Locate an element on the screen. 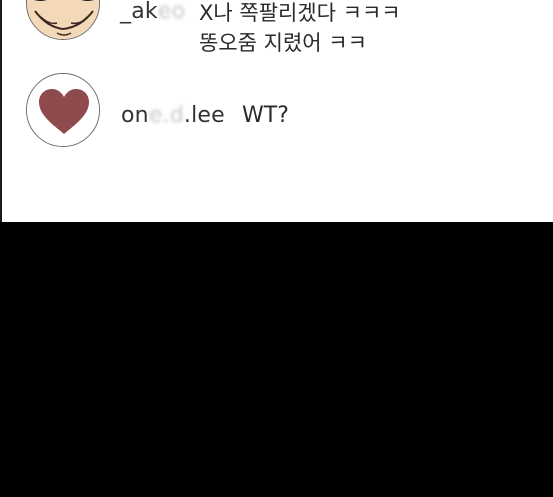 The width and height of the screenshot is (553, 497). heart-icon is located at coordinates (63, 110).